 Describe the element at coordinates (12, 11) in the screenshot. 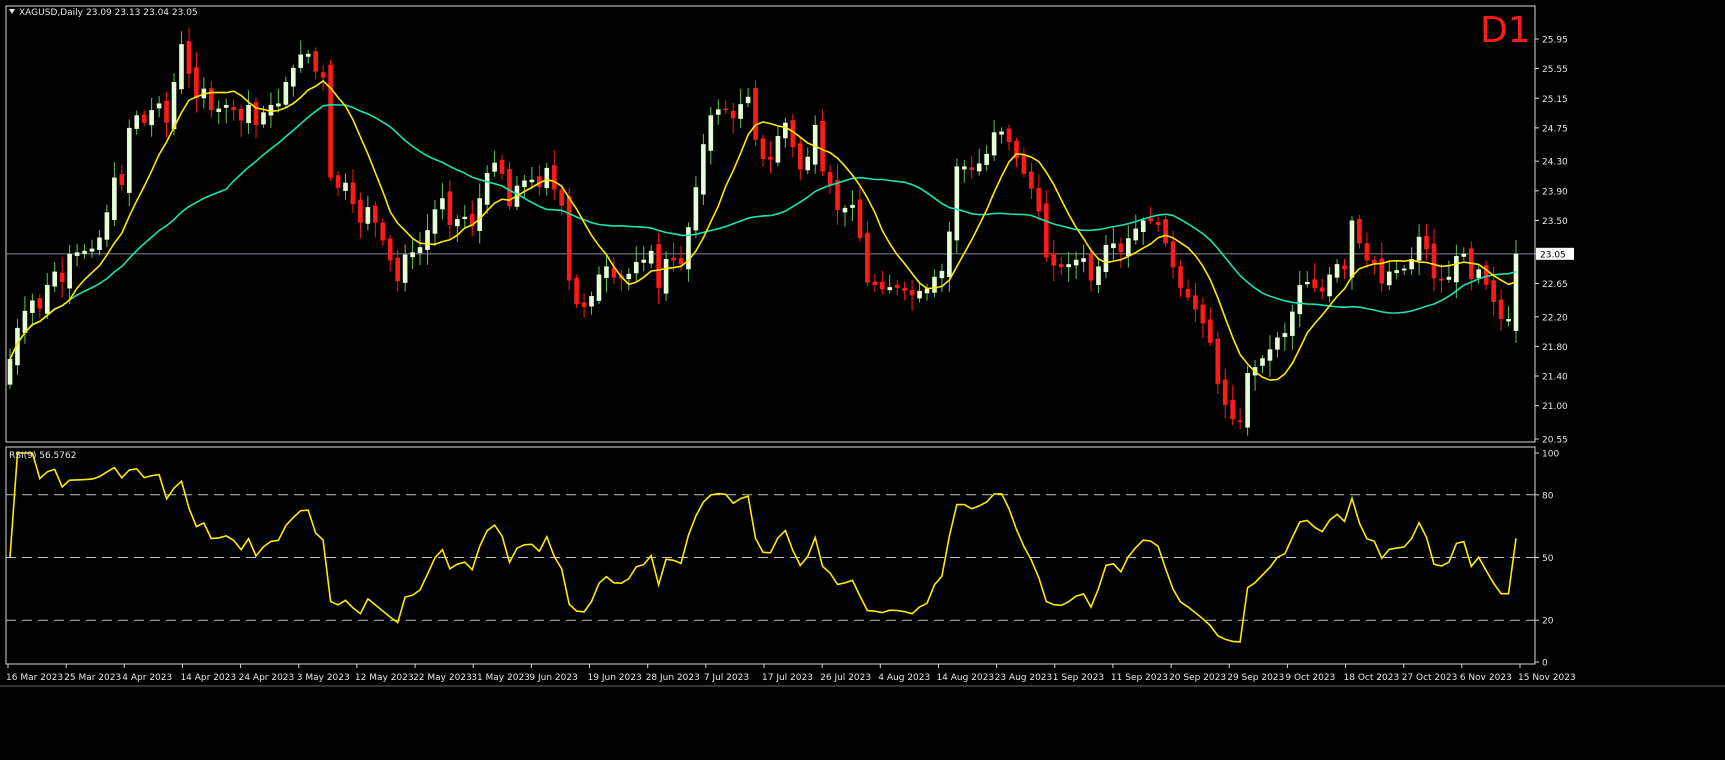

I see `collapse-triangle-icon` at that location.